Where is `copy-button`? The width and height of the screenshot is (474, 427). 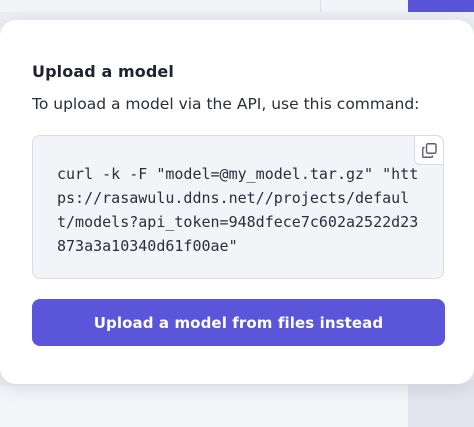
copy-button is located at coordinates (429, 150).